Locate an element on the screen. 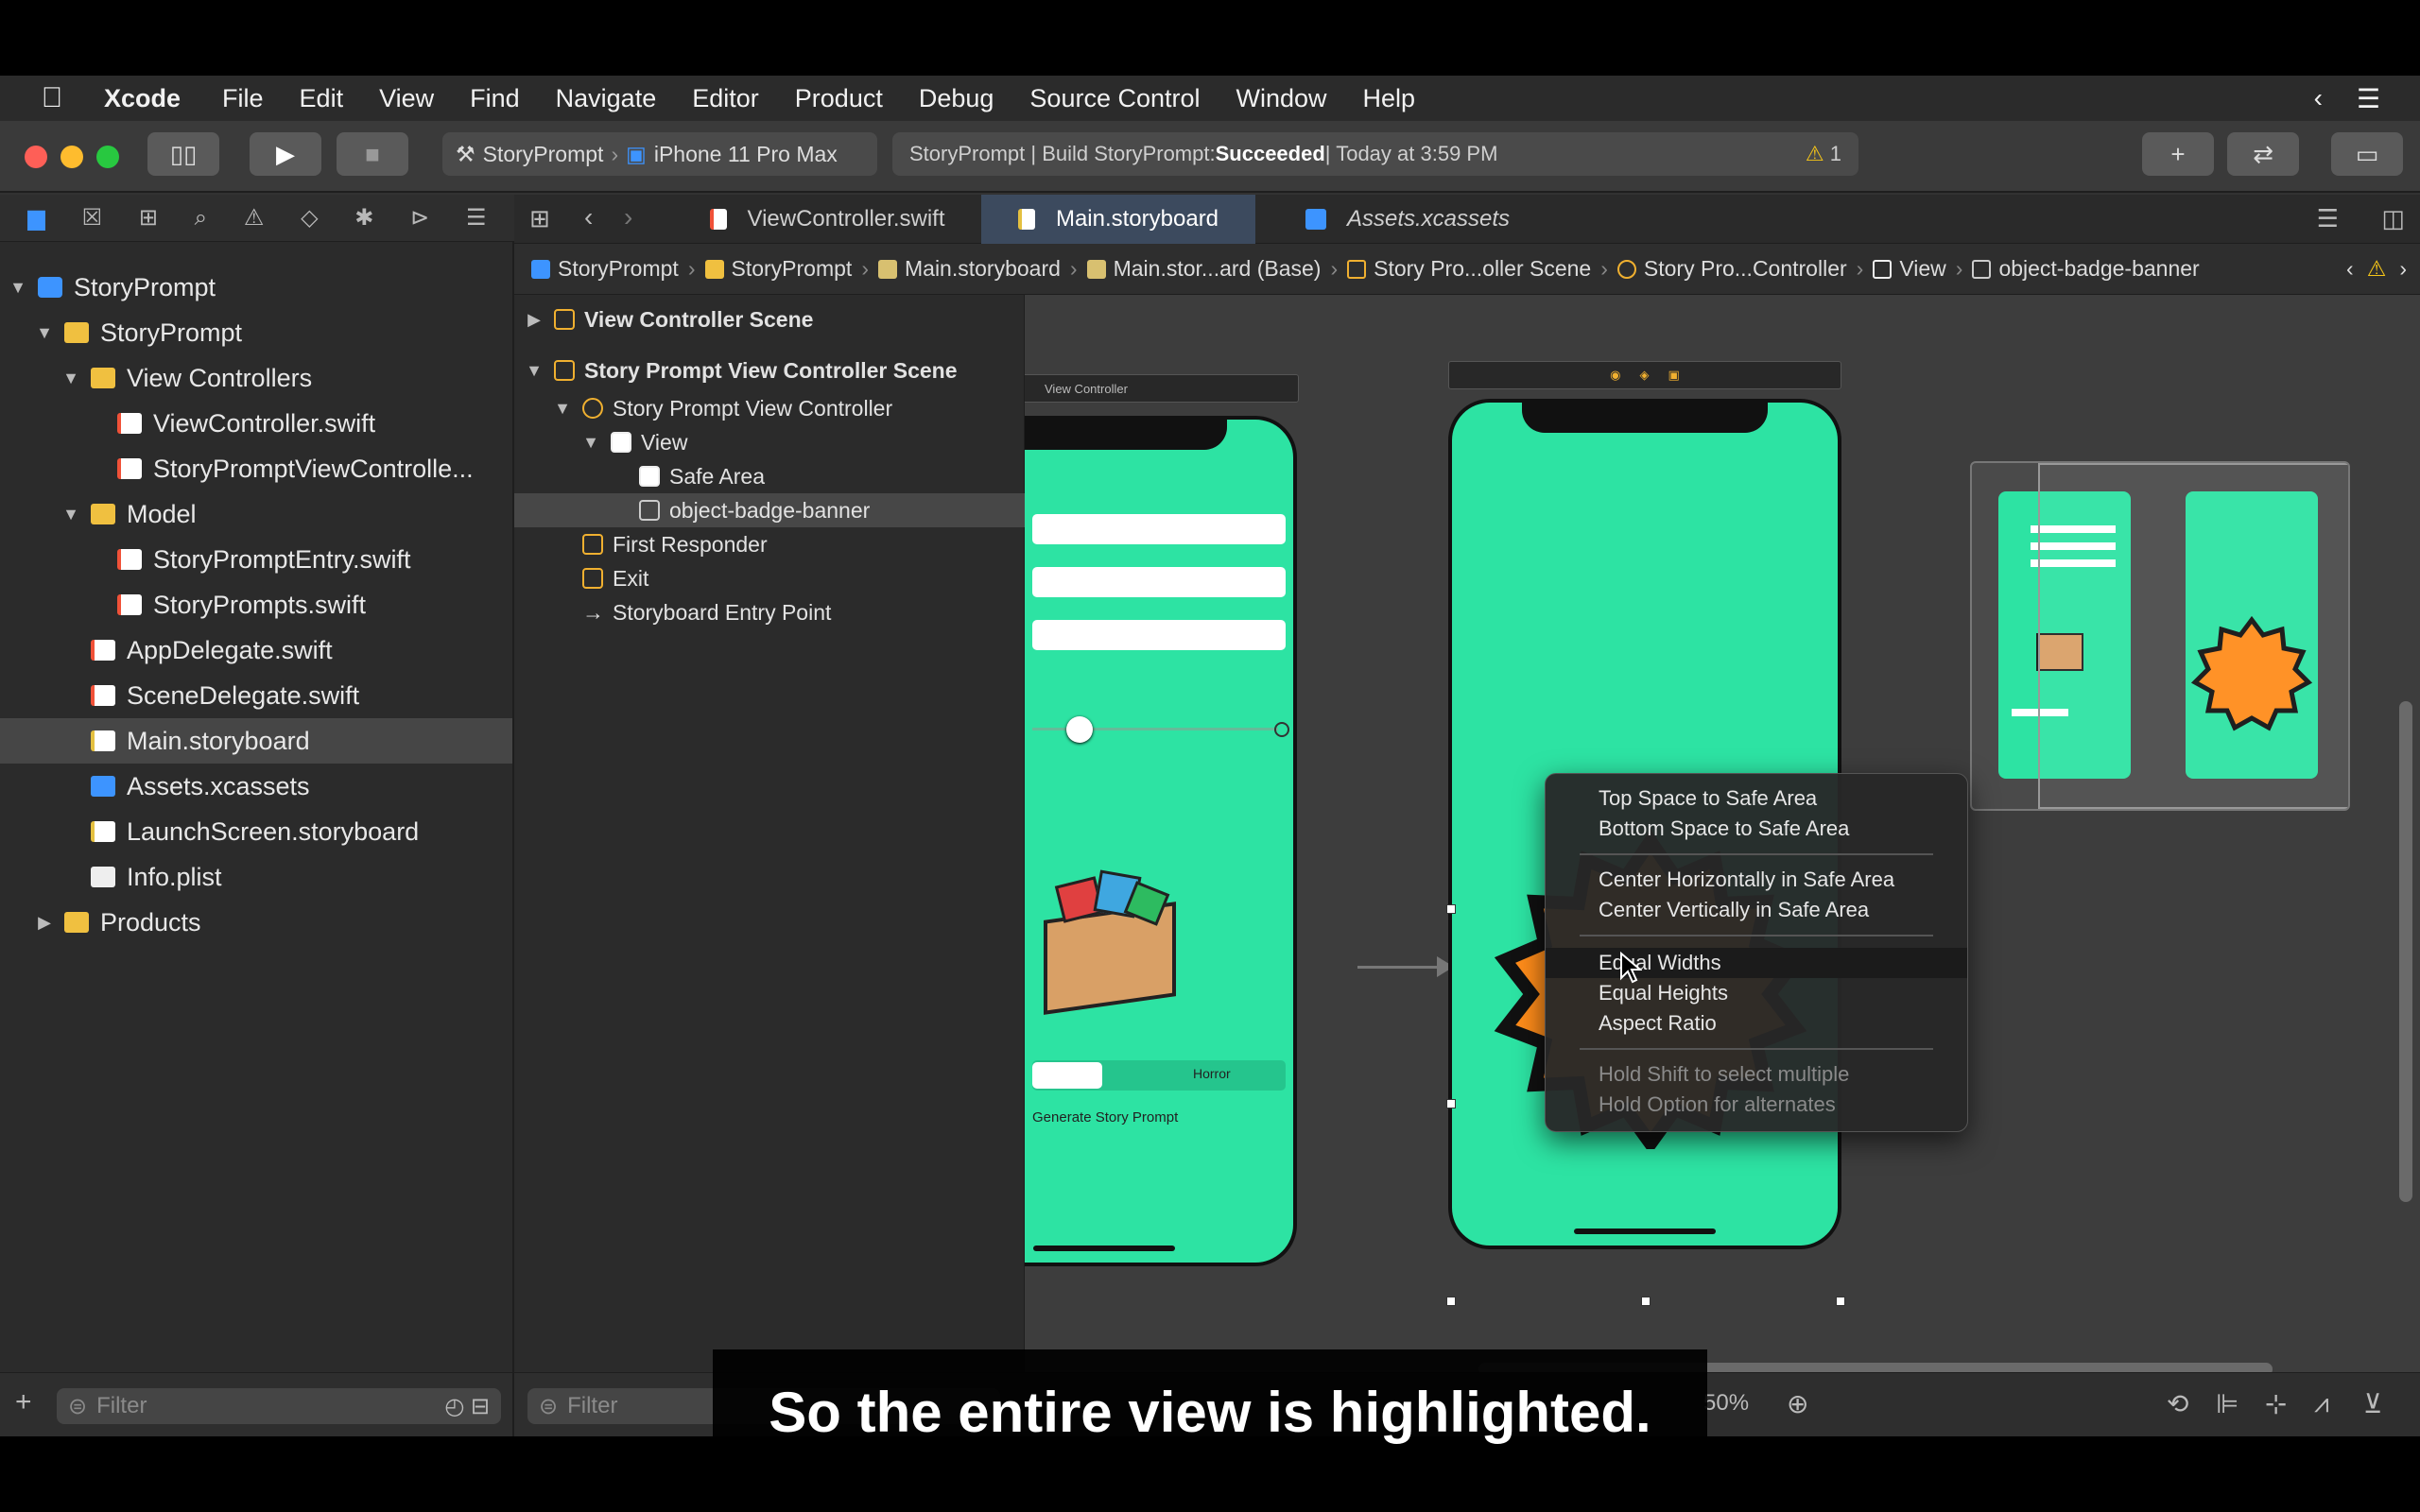 This screenshot has width=2420, height=1512. outline-item: object-badge-banner is located at coordinates (769, 510).